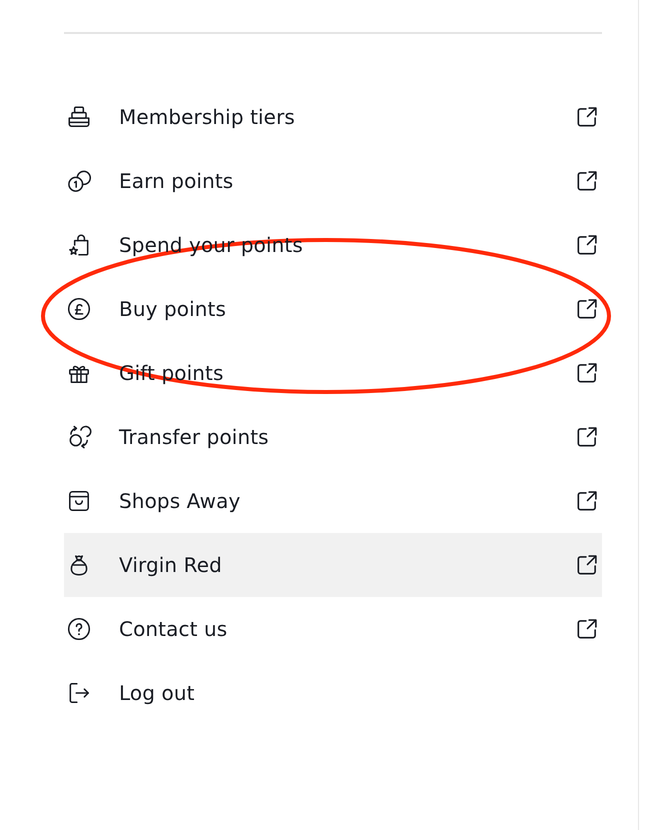 This screenshot has height=830, width=652. What do you see at coordinates (333, 565) in the screenshot?
I see `menu-item: Virgin Red` at bounding box center [333, 565].